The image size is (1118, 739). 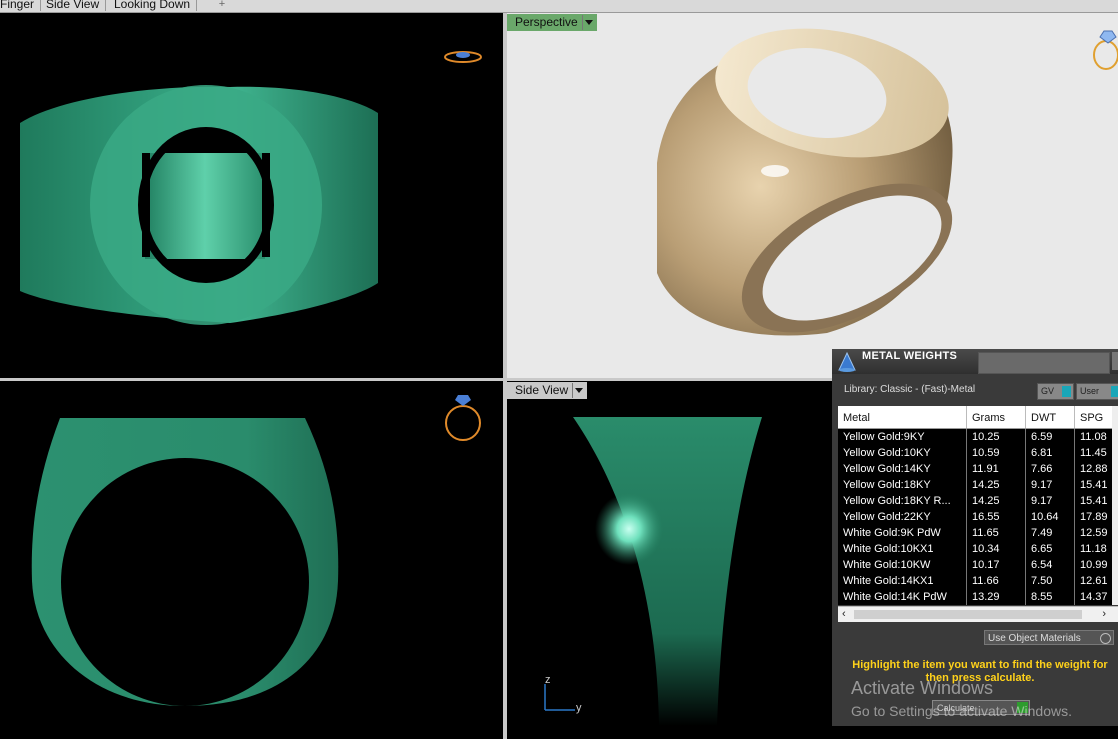 I want to click on cell-metal: White Gold:14K PdW, so click(x=902, y=597).